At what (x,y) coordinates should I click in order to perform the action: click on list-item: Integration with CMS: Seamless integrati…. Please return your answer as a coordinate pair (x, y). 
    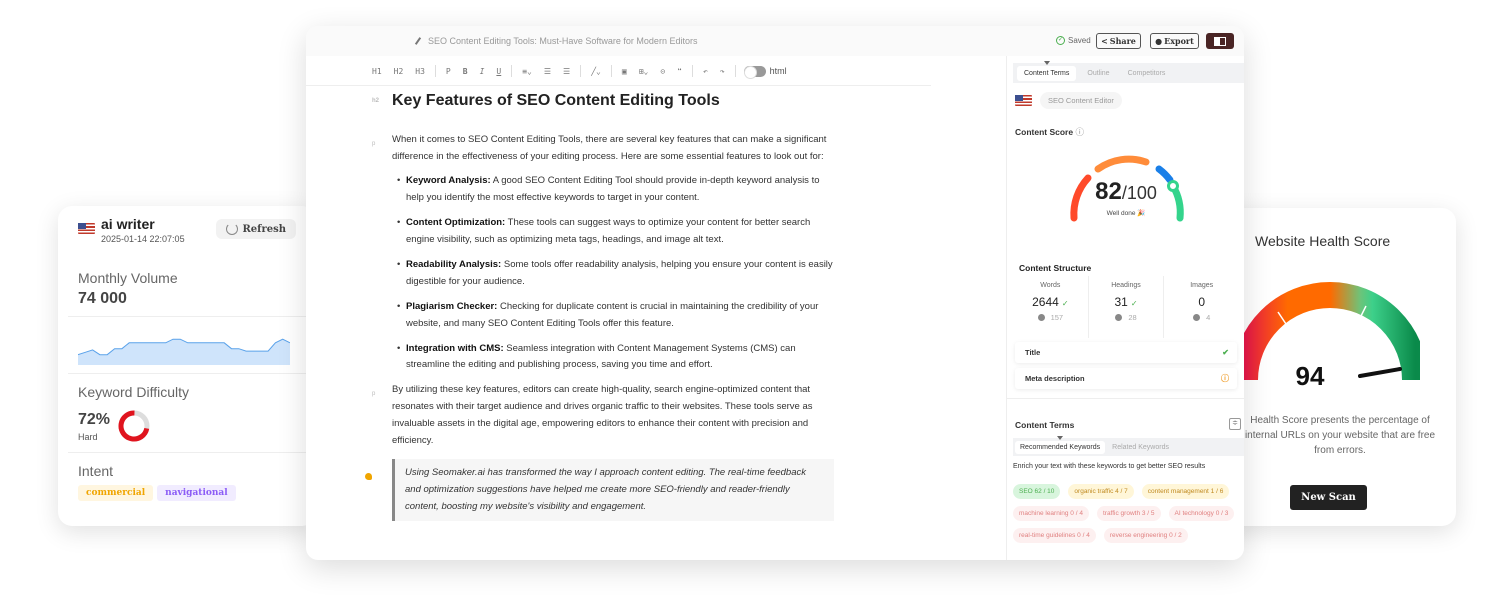
    Looking at the image, I should click on (617, 357).